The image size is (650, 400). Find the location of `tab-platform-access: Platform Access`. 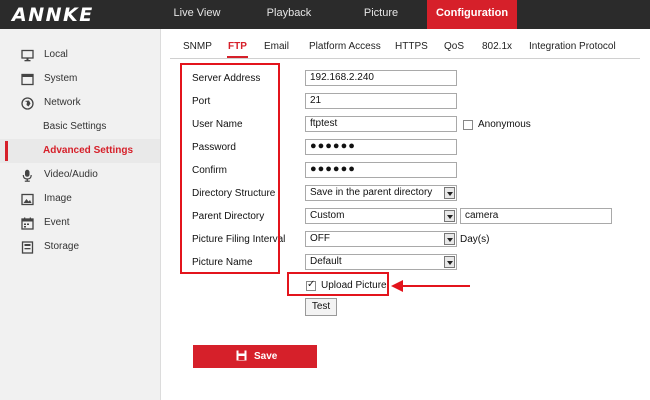

tab-platform-access: Platform Access is located at coordinates (345, 46).